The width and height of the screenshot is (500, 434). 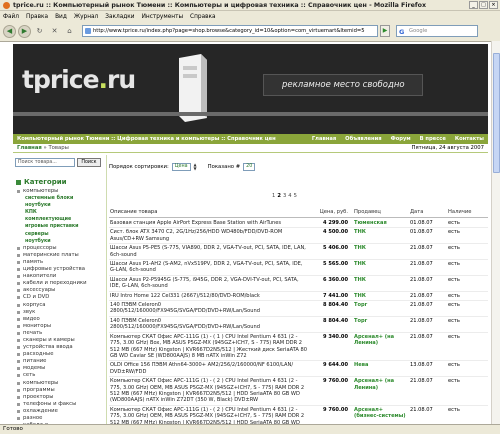 What do you see at coordinates (379, 413) in the screenshot?
I see `product-seller: Арсенал+ (бизнес-системы)` at bounding box center [379, 413].